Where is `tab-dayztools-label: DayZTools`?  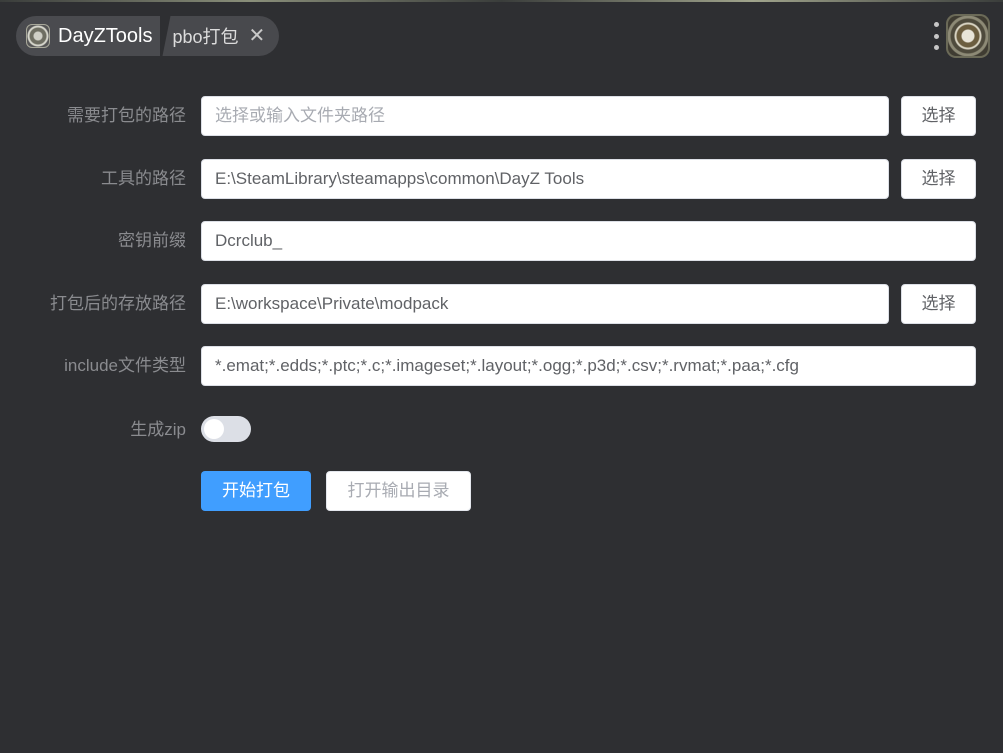
tab-dayztools-label: DayZTools is located at coordinates (105, 35).